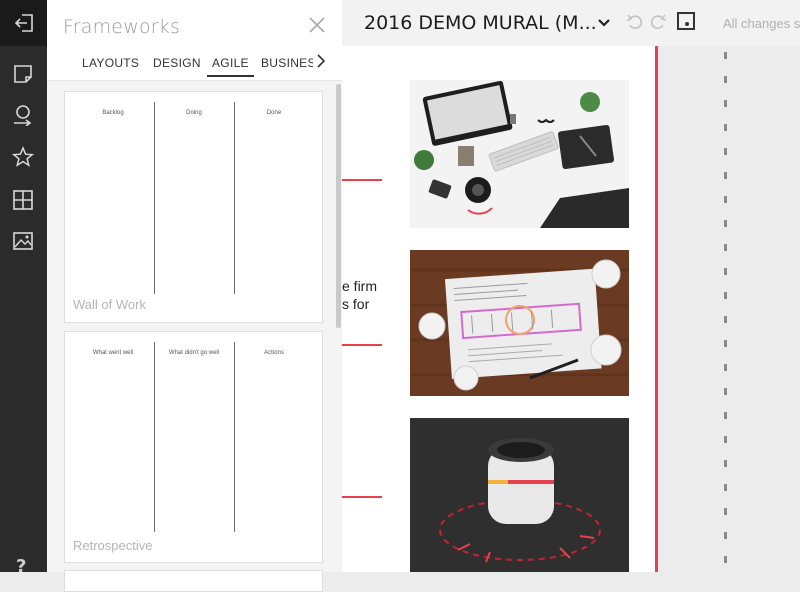  I want to click on photo-device, so click(519, 495).